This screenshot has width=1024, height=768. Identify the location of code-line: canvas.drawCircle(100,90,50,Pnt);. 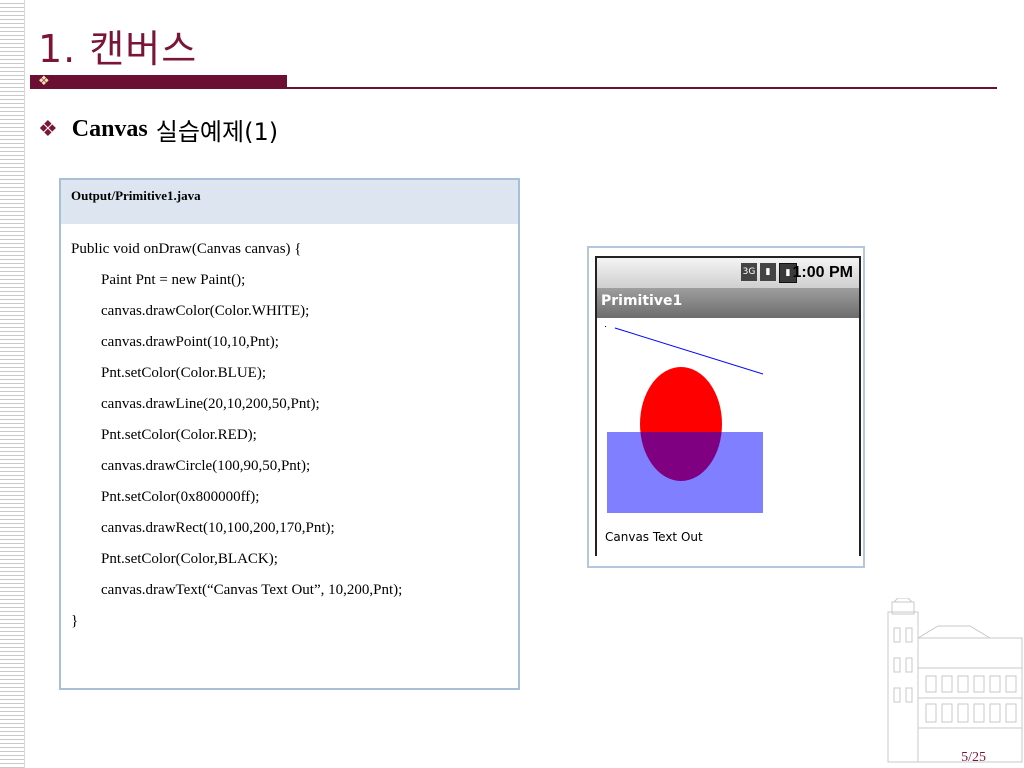
(206, 466).